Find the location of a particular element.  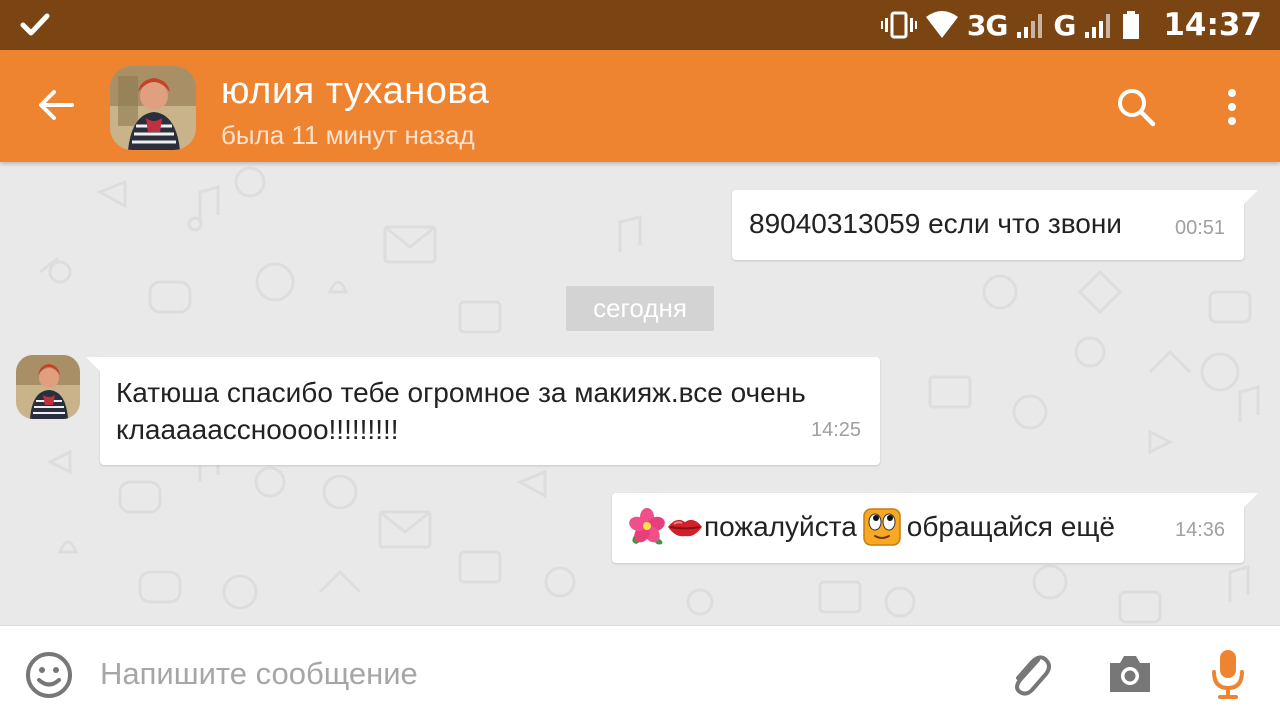

search-icon is located at coordinates (1136, 107).